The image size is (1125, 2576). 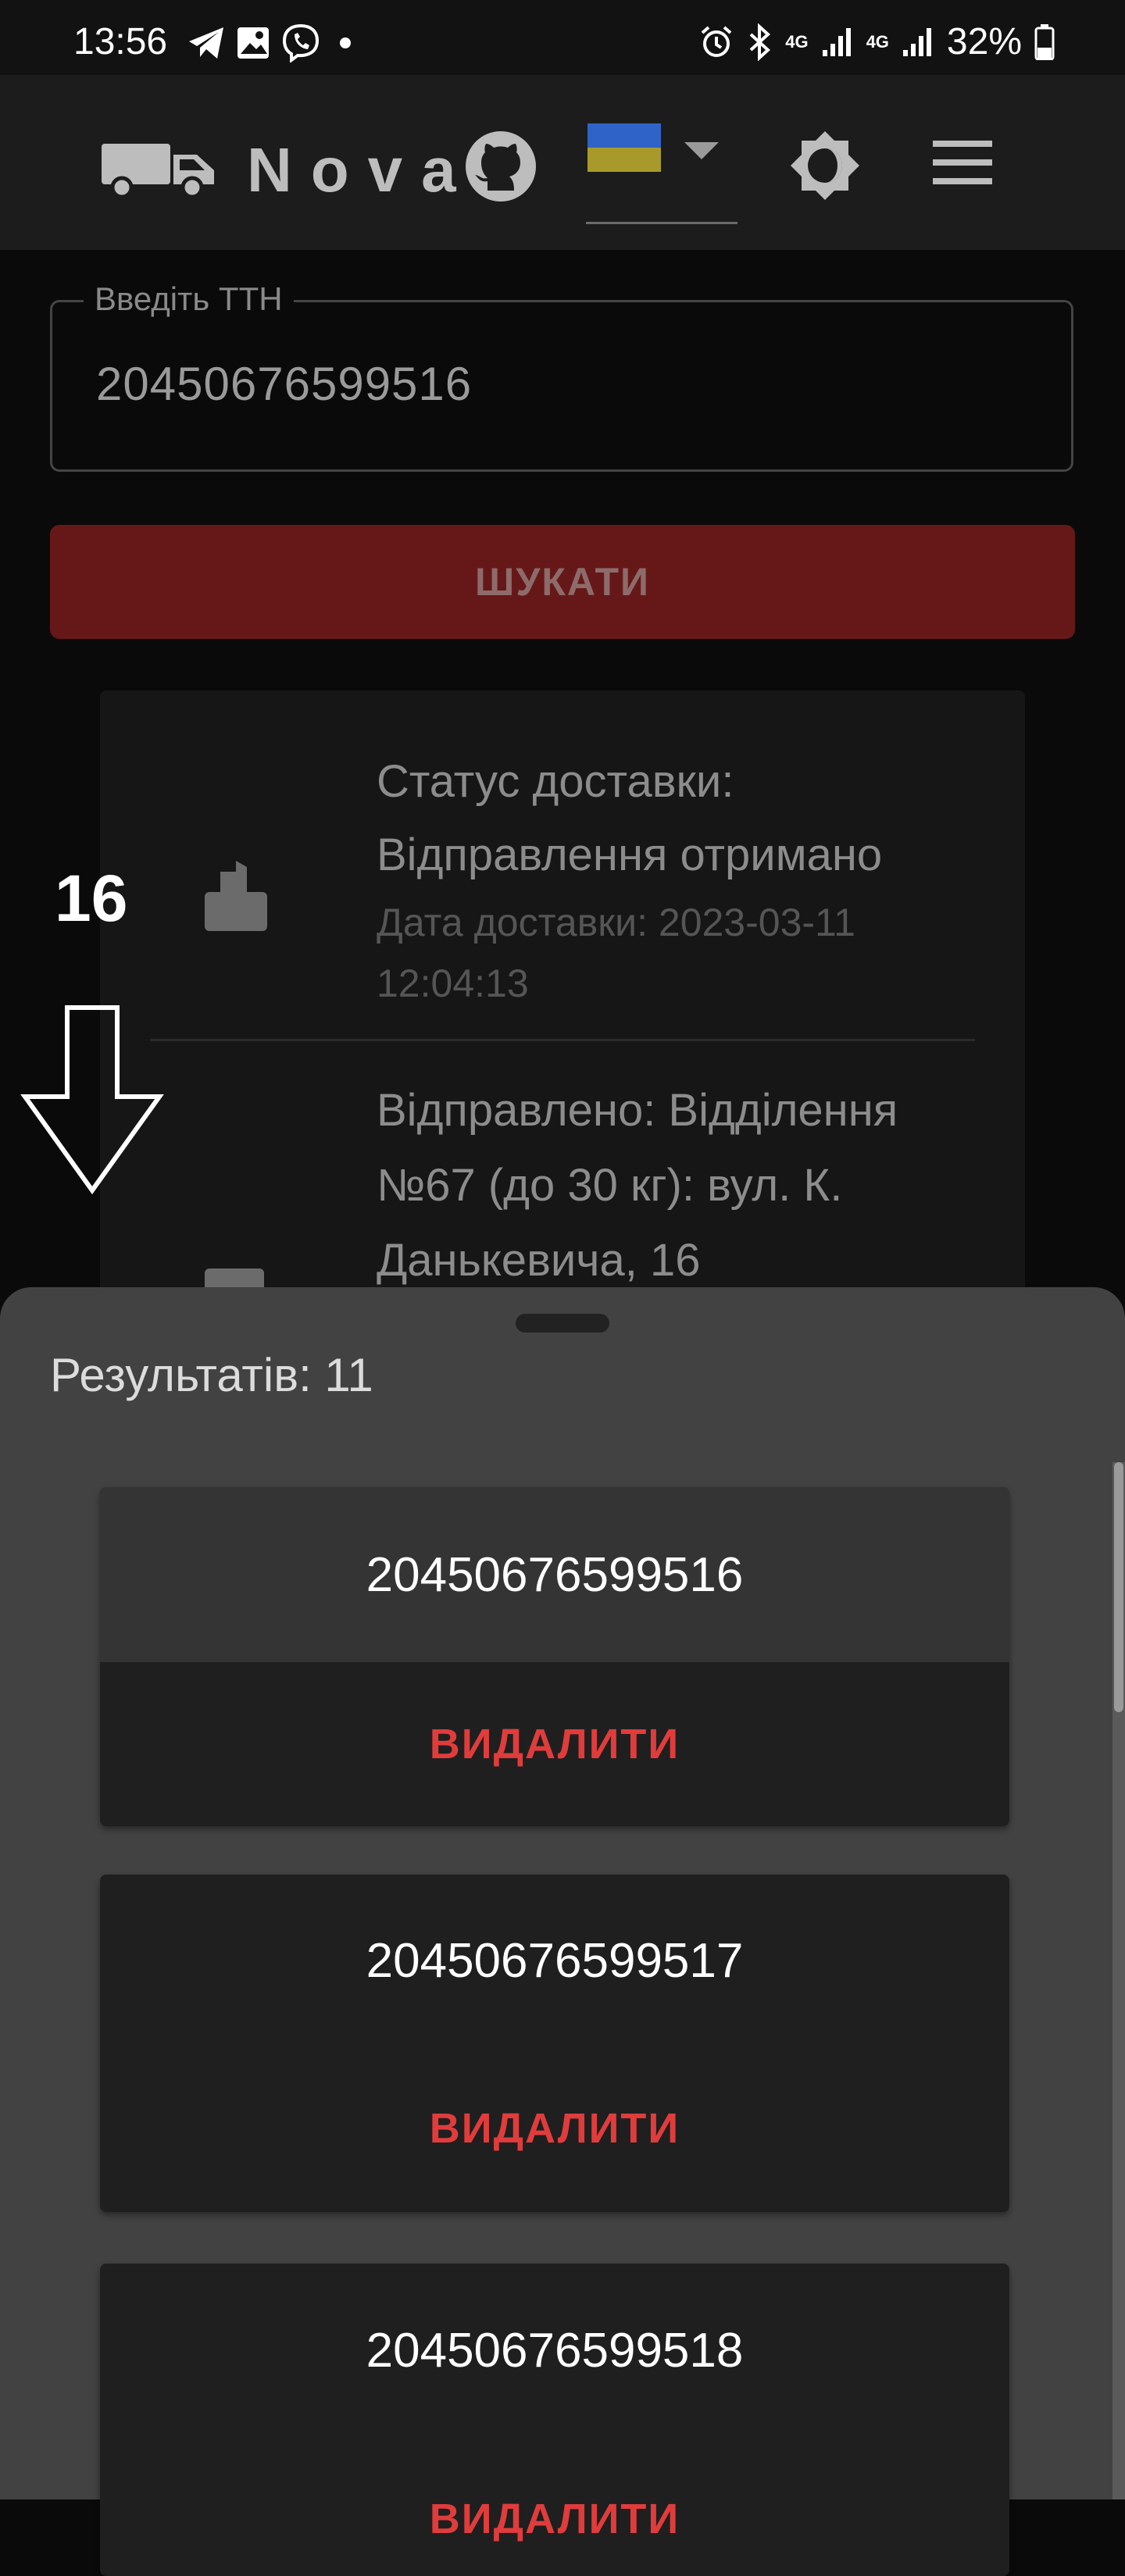 I want to click on app-bar: Nova, so click(x=562, y=162).